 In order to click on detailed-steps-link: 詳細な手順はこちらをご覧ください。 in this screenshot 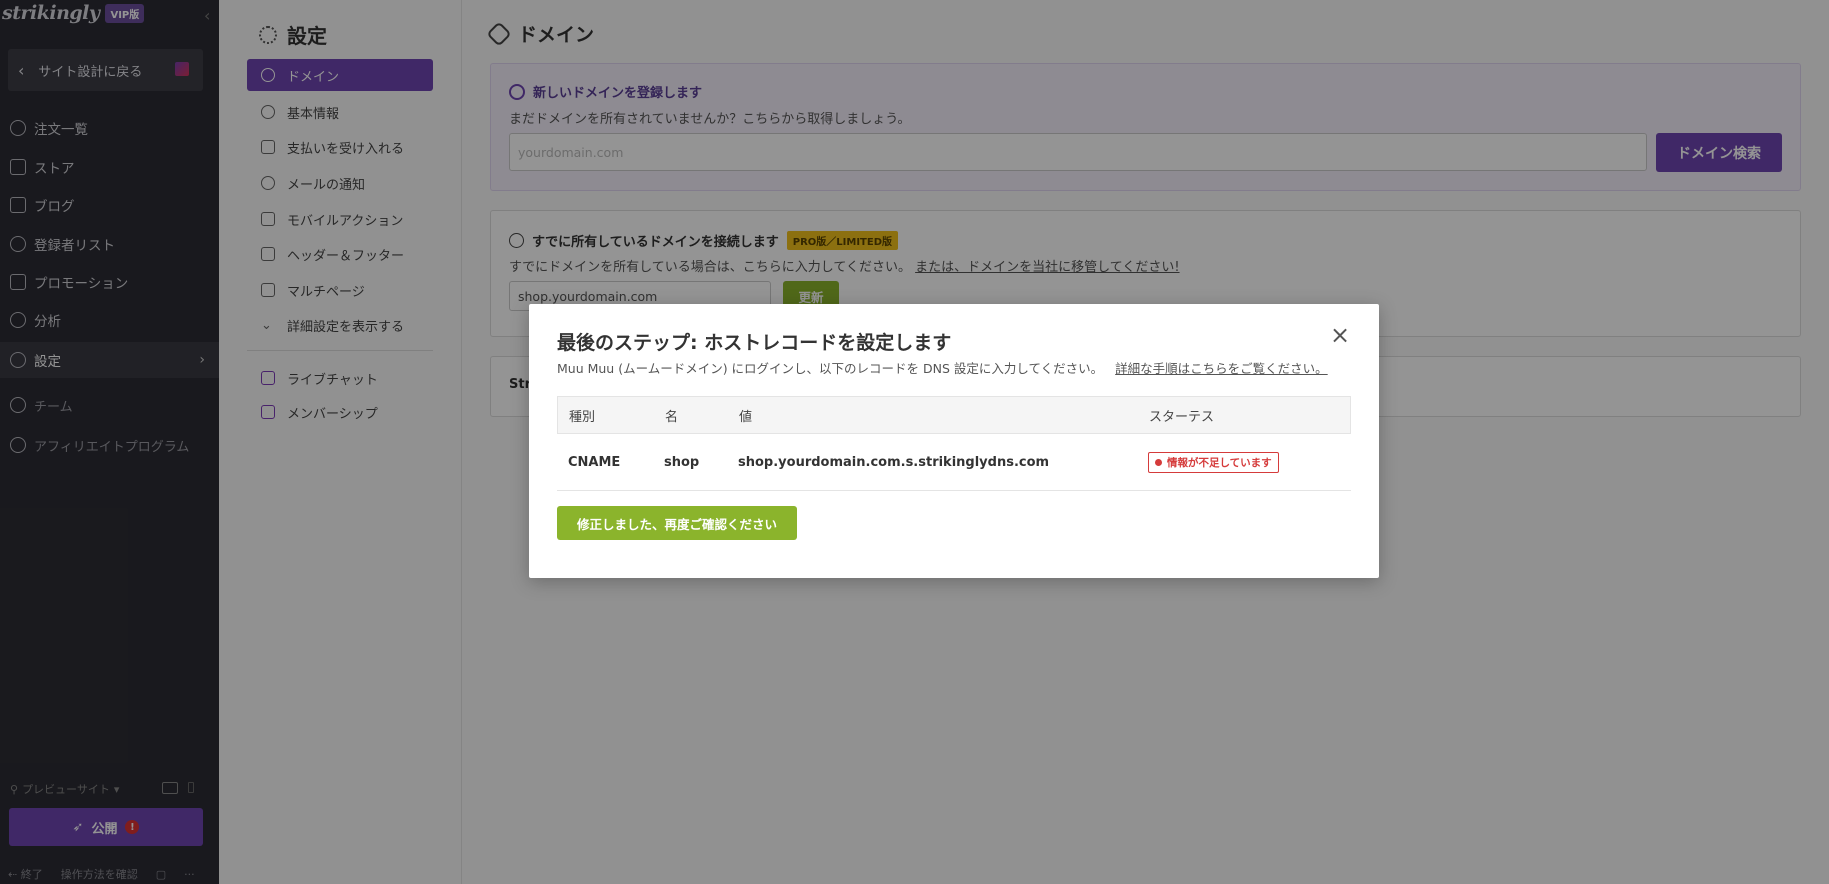, I will do `click(1221, 368)`.